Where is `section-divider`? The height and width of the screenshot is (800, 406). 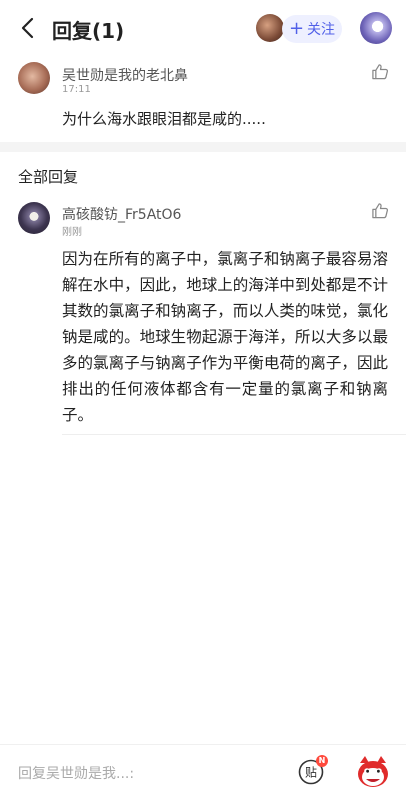 section-divider is located at coordinates (203, 147).